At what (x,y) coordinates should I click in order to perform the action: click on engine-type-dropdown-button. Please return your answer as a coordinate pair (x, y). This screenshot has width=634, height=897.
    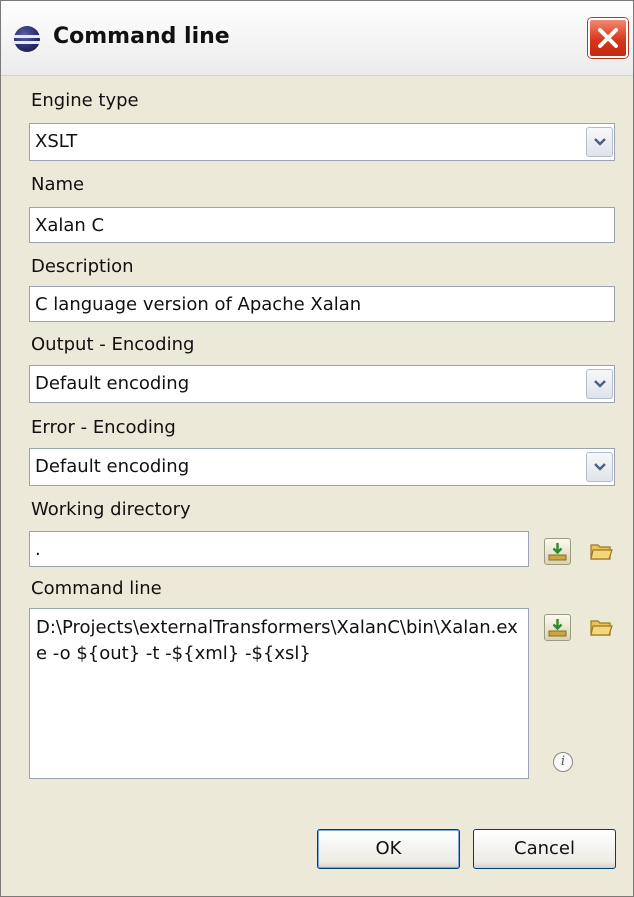
    Looking at the image, I should click on (599, 142).